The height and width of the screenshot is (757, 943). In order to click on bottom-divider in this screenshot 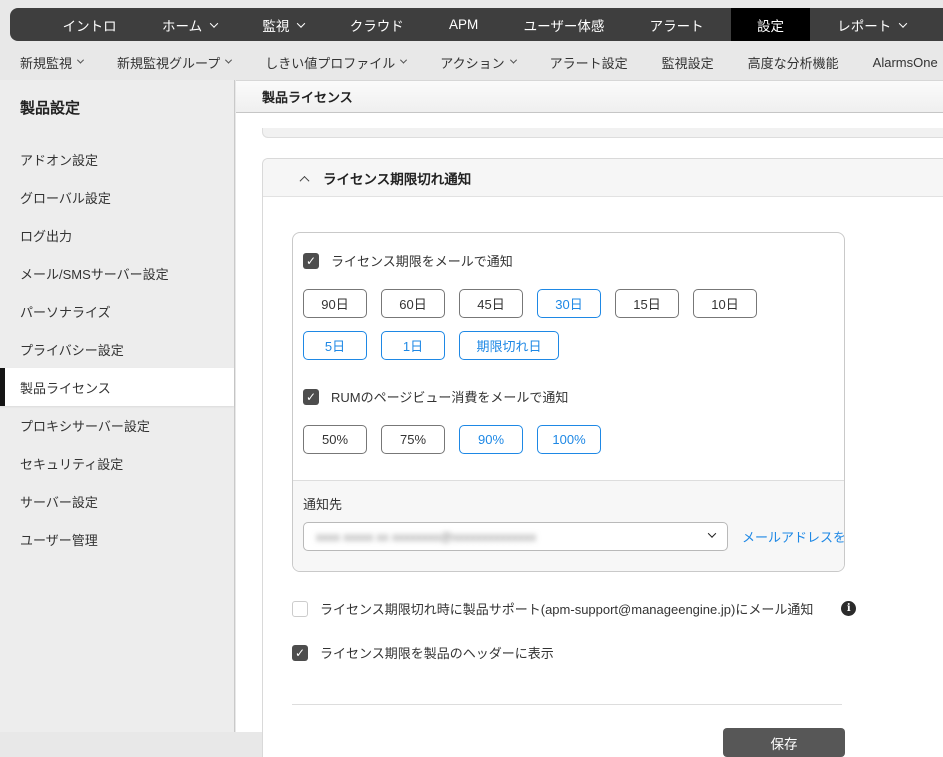, I will do `click(567, 704)`.